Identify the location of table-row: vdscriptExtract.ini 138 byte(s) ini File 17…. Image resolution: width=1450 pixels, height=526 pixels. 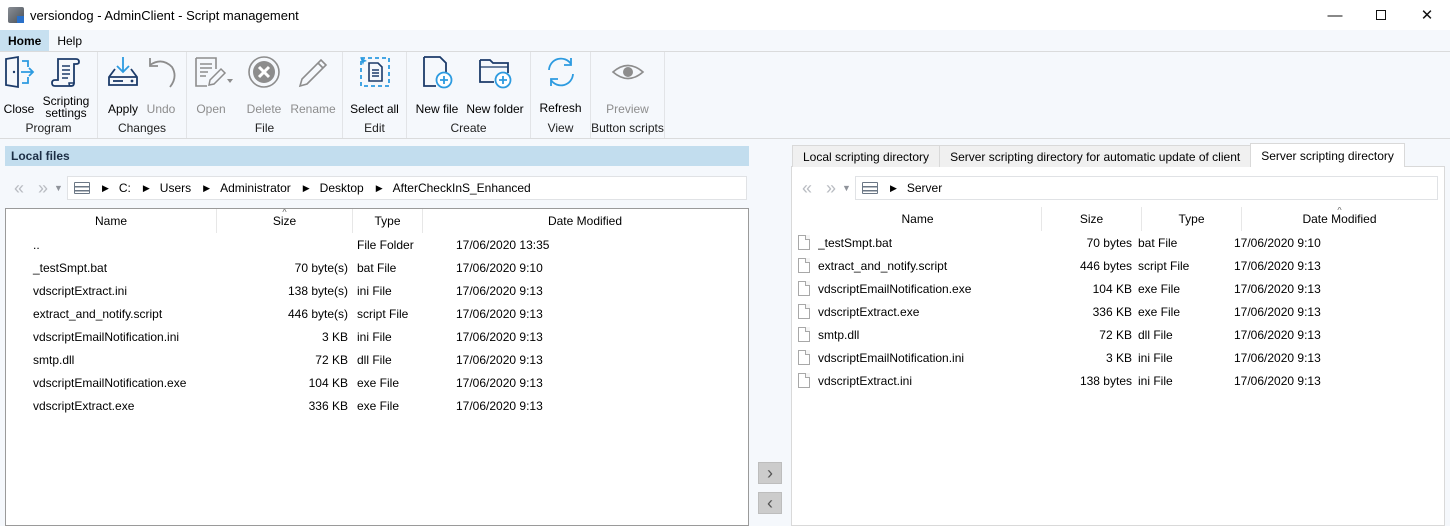
(377, 290).